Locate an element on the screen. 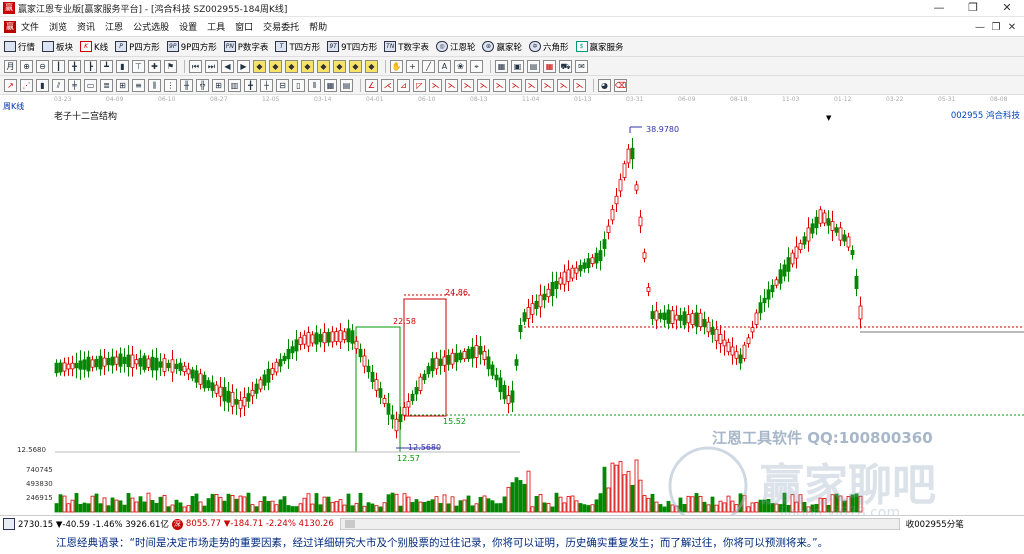 This screenshot has width=1024, height=554. zoom-in-icon: ⊕ is located at coordinates (26, 66).